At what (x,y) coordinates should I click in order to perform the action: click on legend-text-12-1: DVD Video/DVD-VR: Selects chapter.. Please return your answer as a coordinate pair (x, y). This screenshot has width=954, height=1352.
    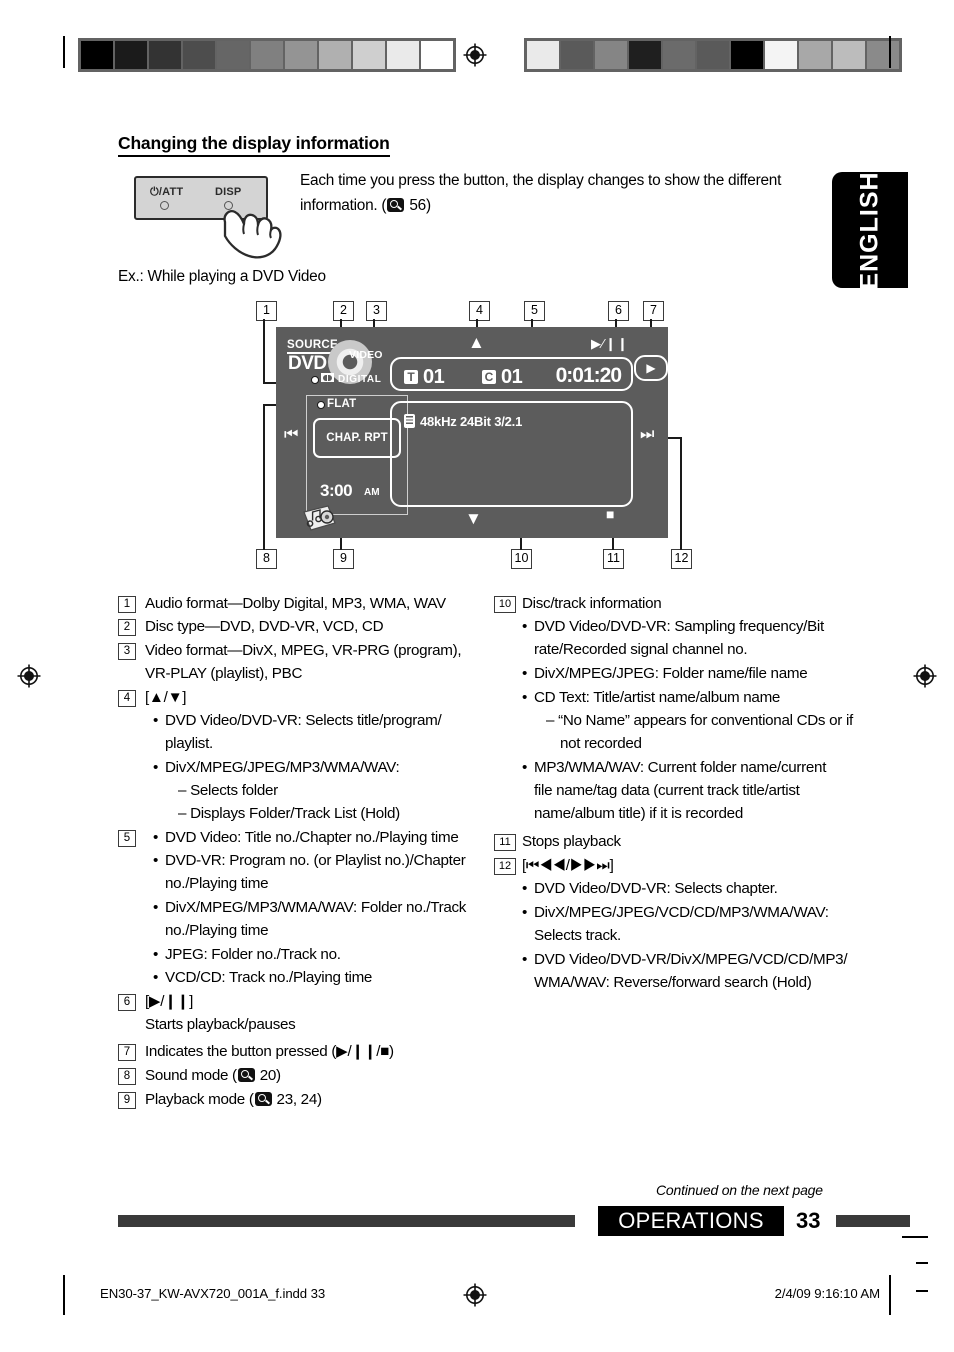
    Looking at the image, I should click on (656, 888).